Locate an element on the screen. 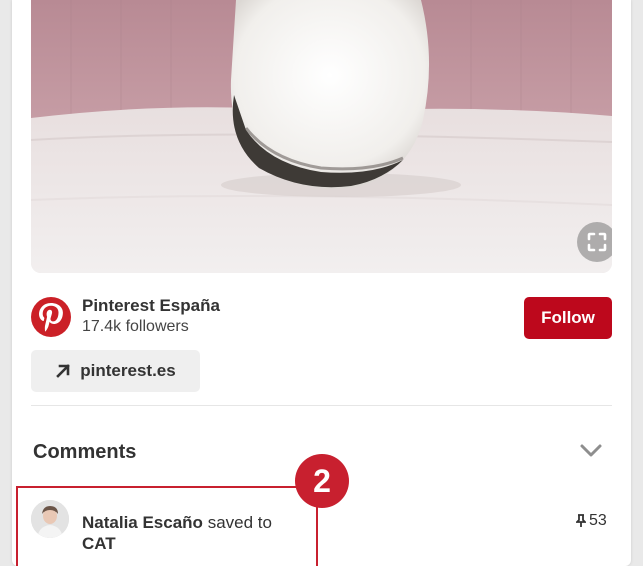  expand-icon is located at coordinates (597, 242).